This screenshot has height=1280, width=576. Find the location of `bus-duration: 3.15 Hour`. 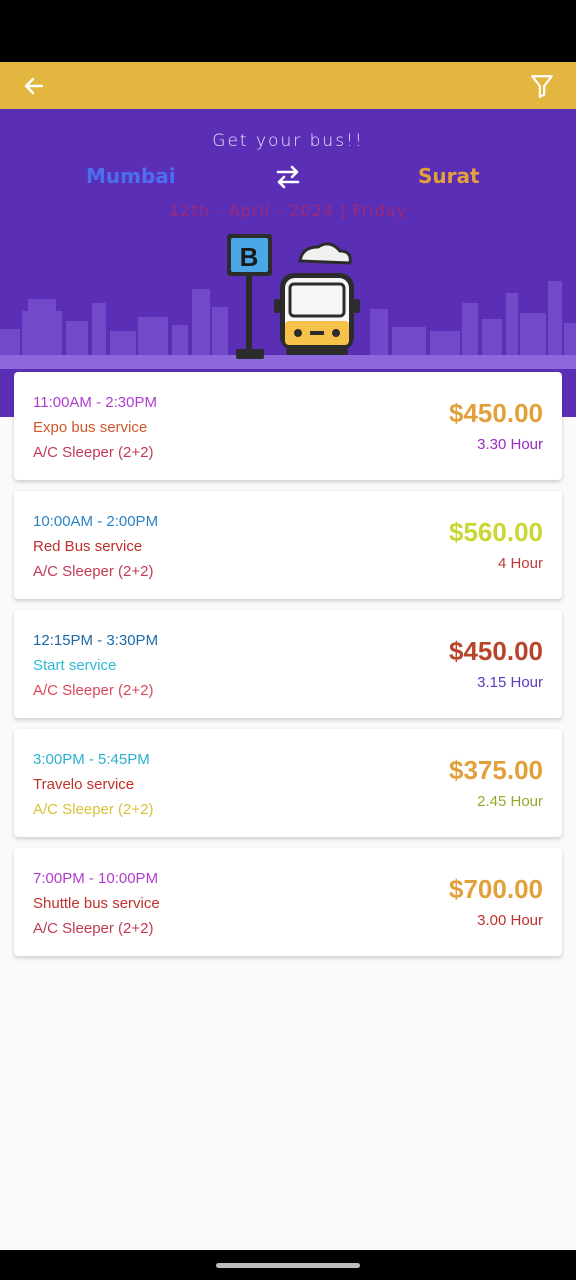

bus-duration: 3.15 Hour is located at coordinates (510, 682).